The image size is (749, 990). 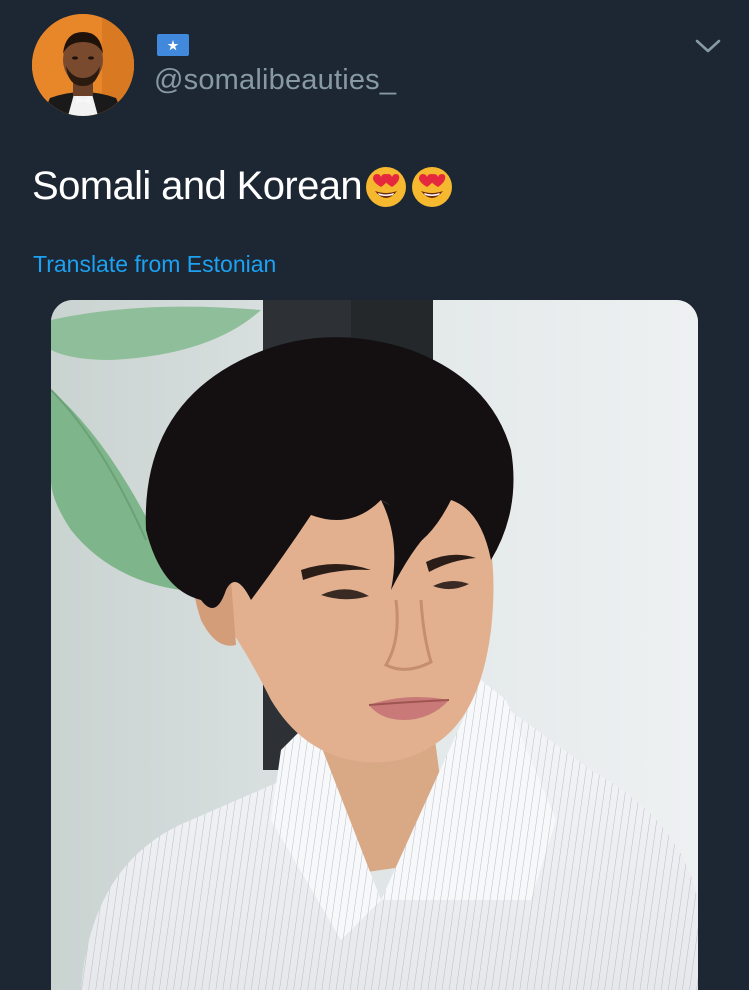 I want to click on avatar, so click(x=83, y=65).